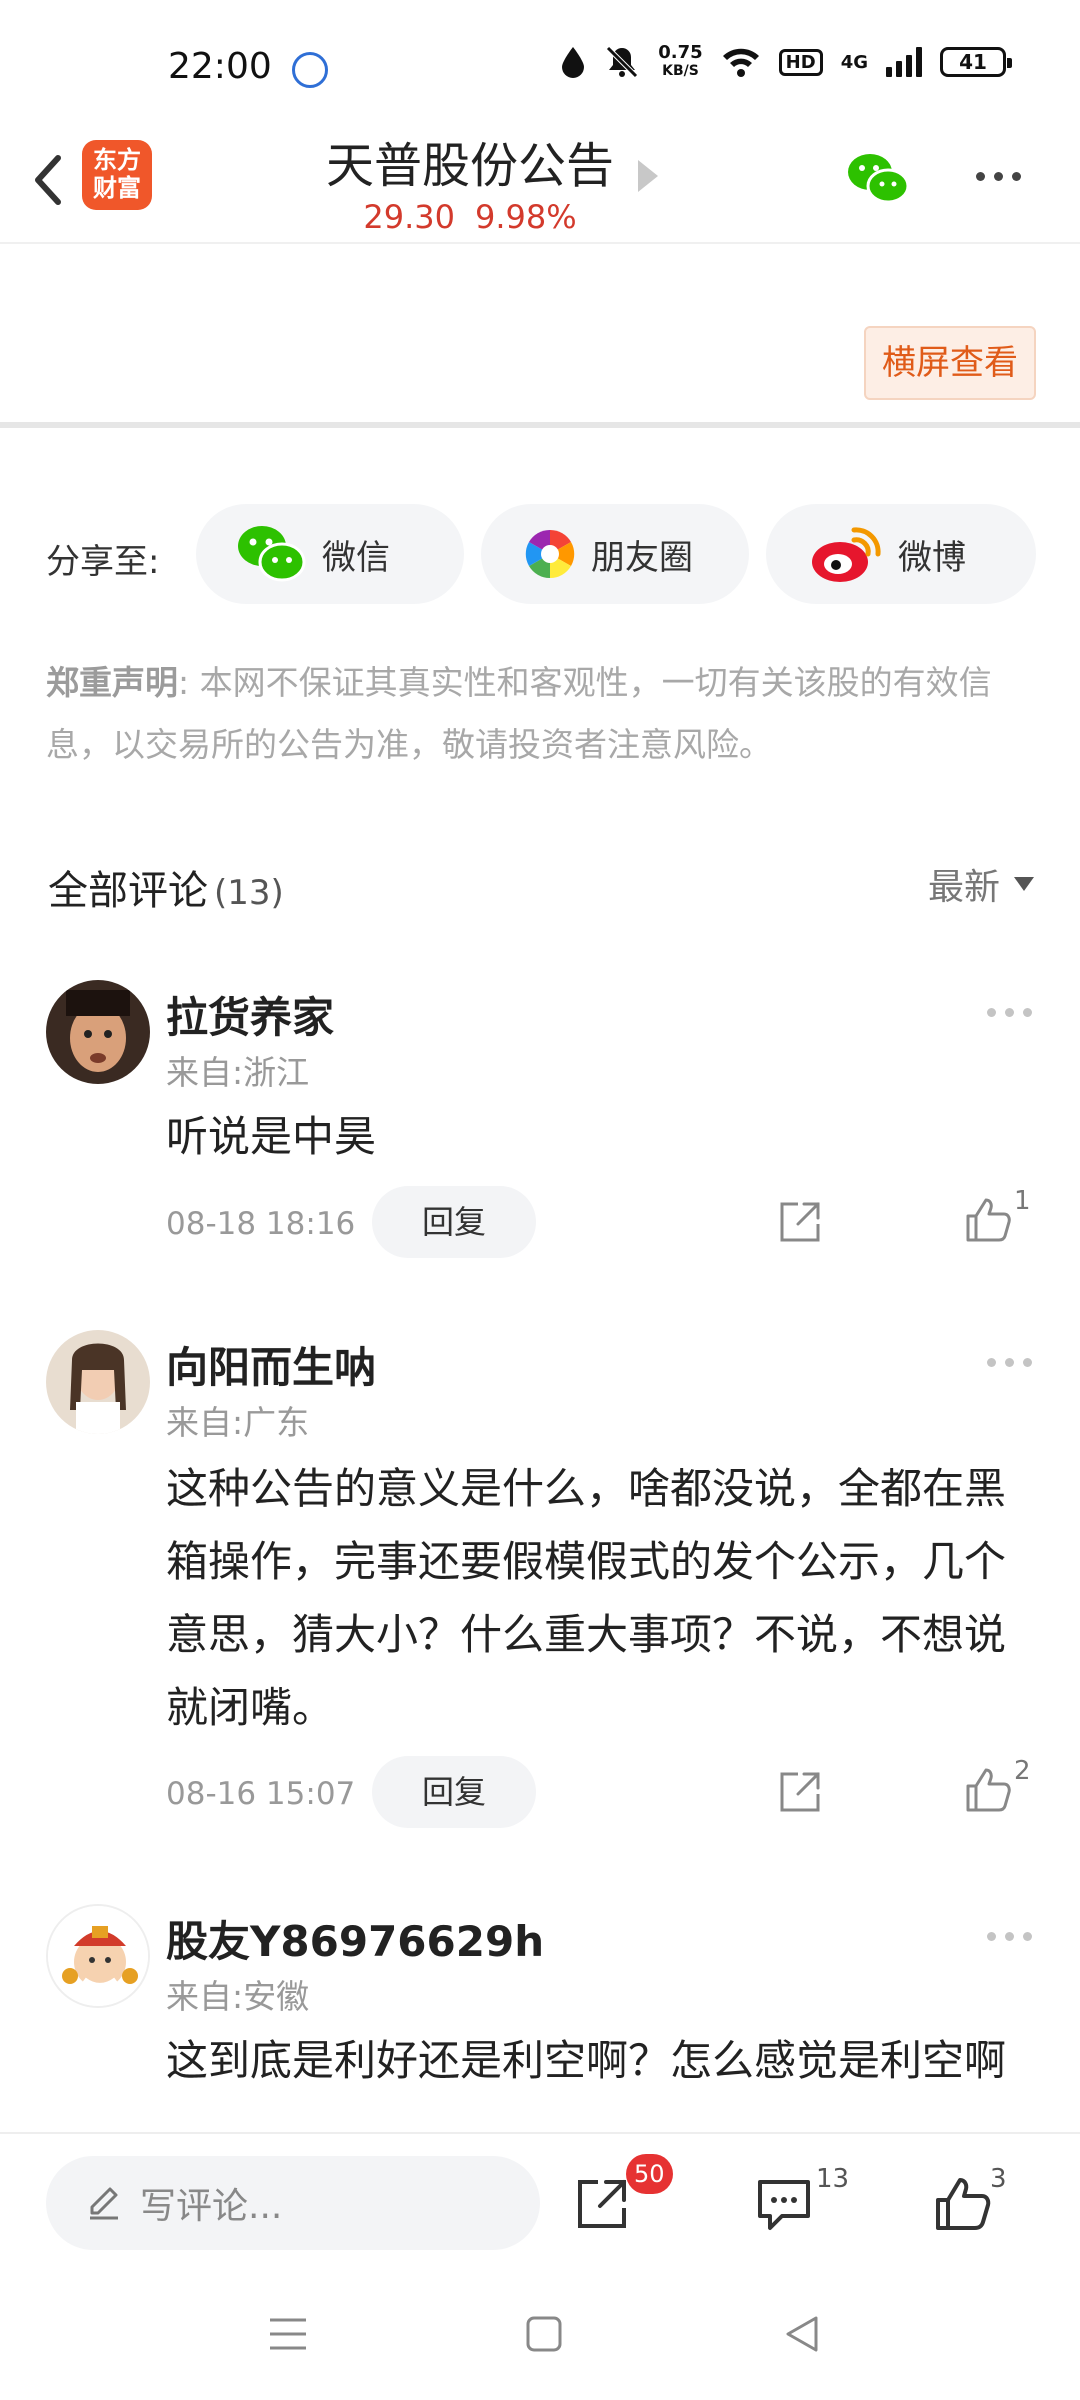 This screenshot has height=2400, width=1080. Describe the element at coordinates (128, 891) in the screenshot. I see `comments-title: 全部评论` at that location.